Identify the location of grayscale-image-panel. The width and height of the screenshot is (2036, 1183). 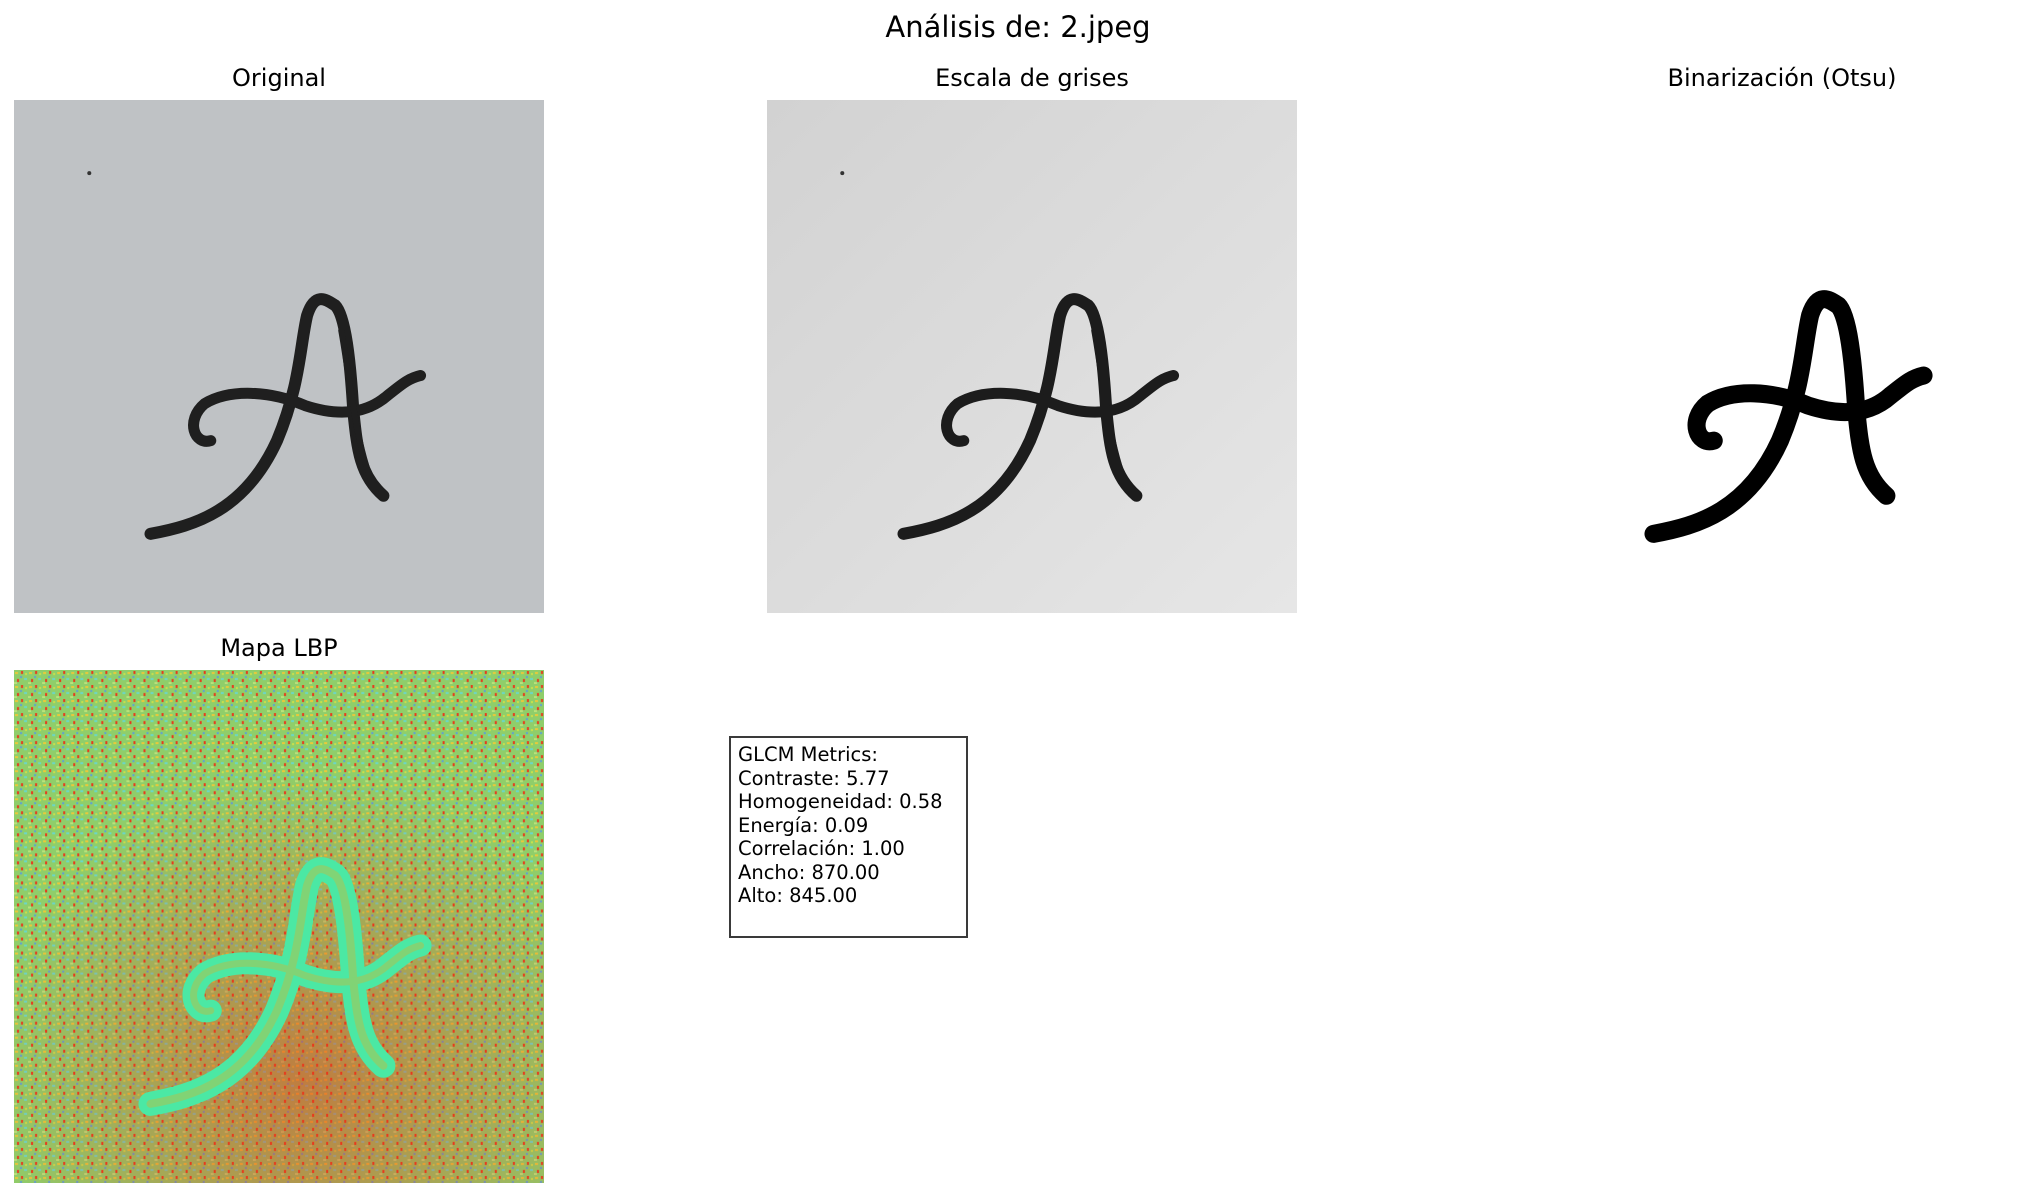
(1032, 356).